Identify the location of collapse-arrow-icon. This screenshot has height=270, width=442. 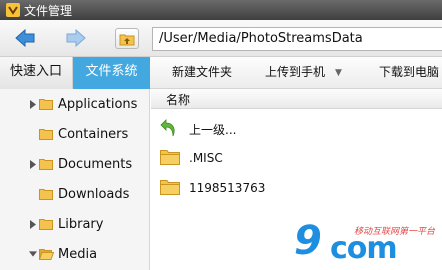
(33, 254).